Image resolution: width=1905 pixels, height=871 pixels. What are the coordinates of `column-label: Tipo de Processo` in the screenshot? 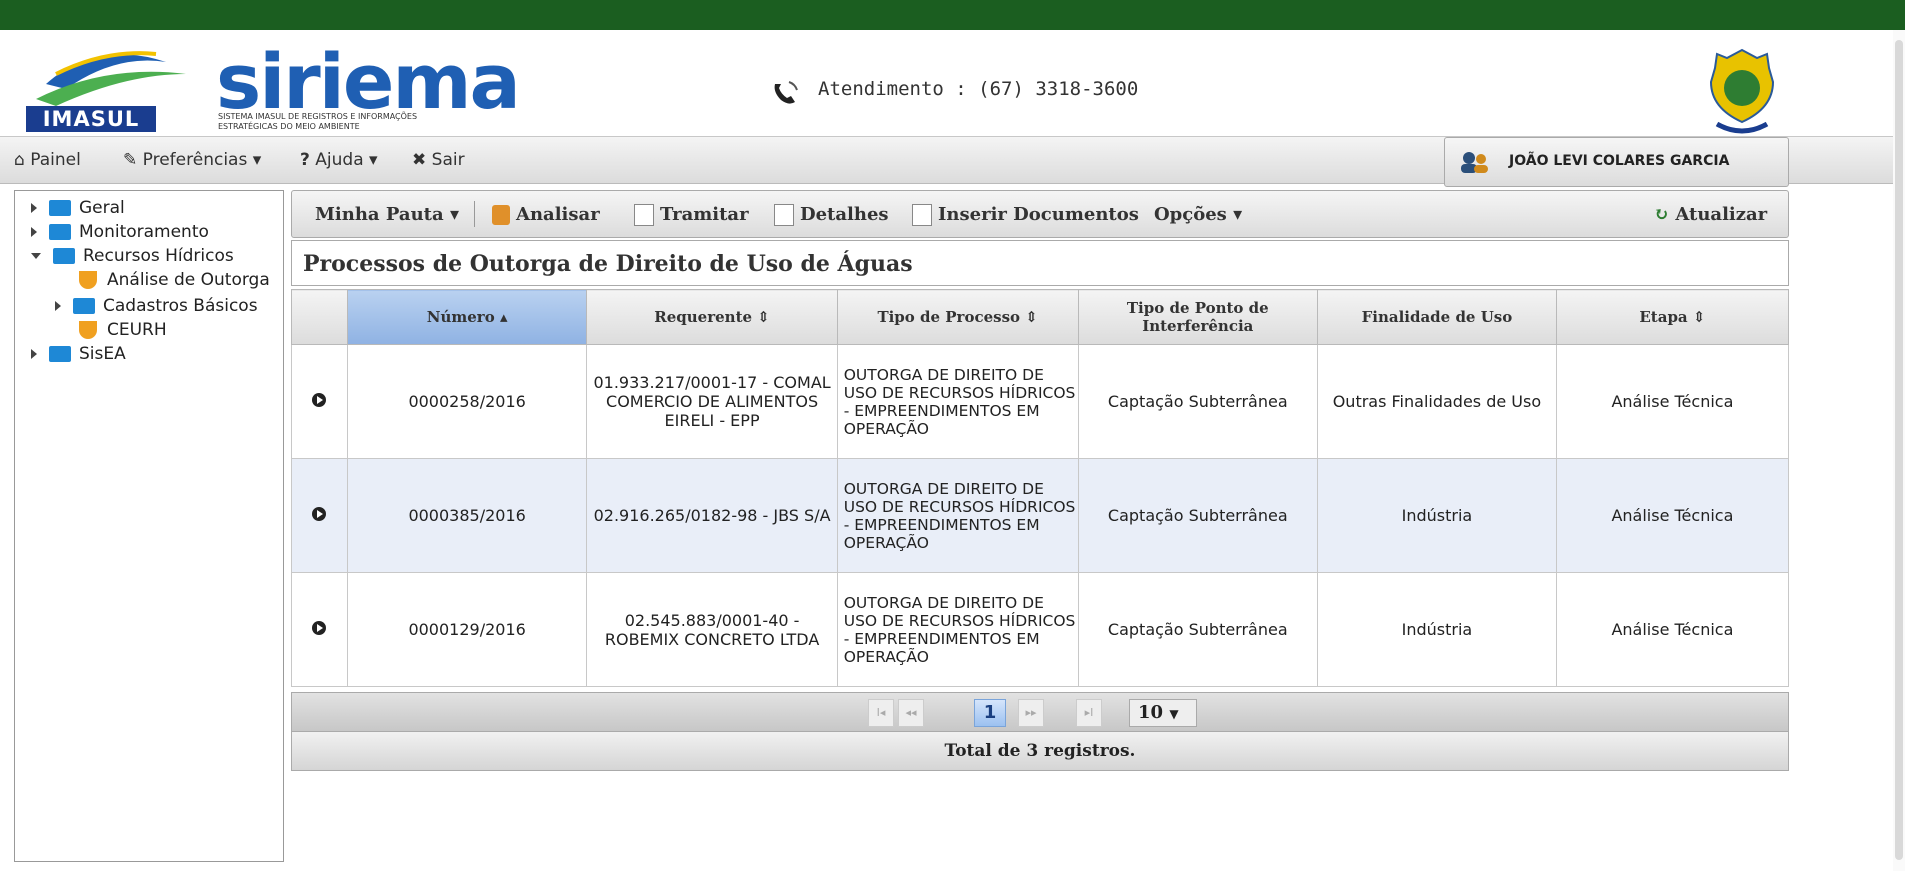 It's located at (949, 317).